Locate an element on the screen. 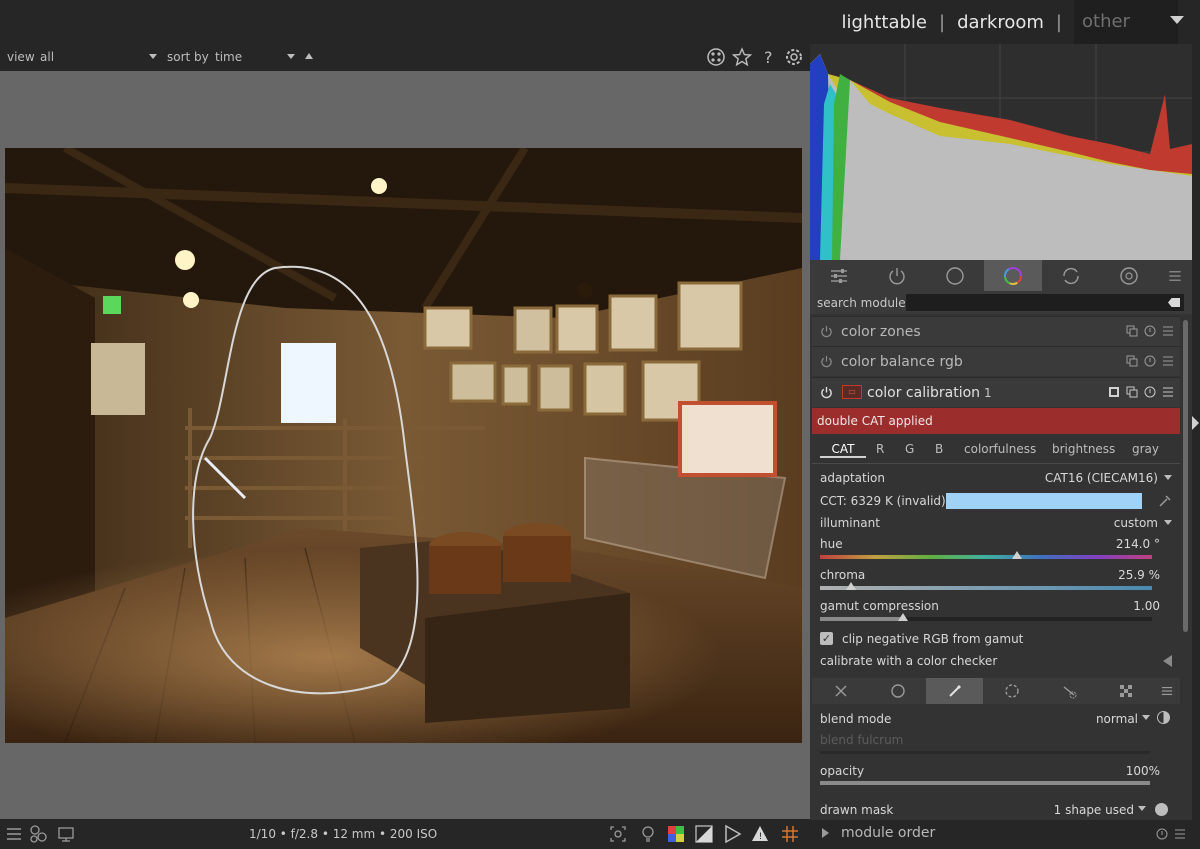  tab-brightness: brightness is located at coordinates (1083, 449).